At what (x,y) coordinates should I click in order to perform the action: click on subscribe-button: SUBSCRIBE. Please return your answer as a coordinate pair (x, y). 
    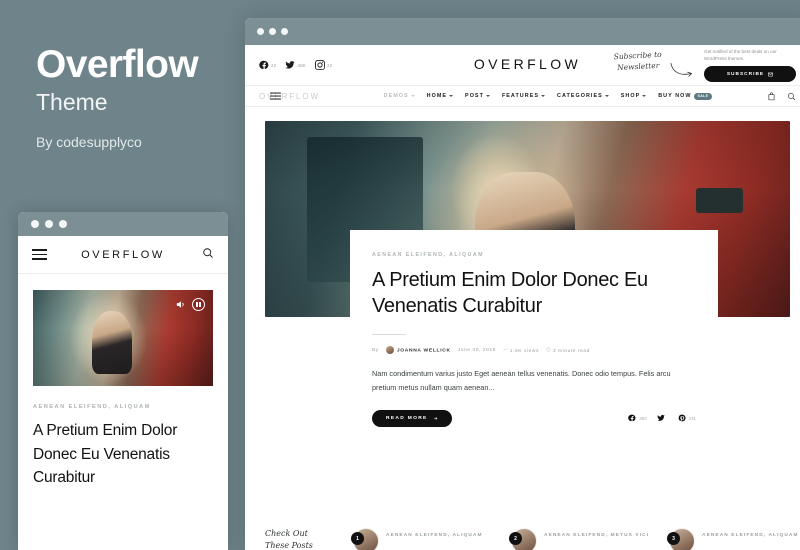
    Looking at the image, I should click on (750, 74).